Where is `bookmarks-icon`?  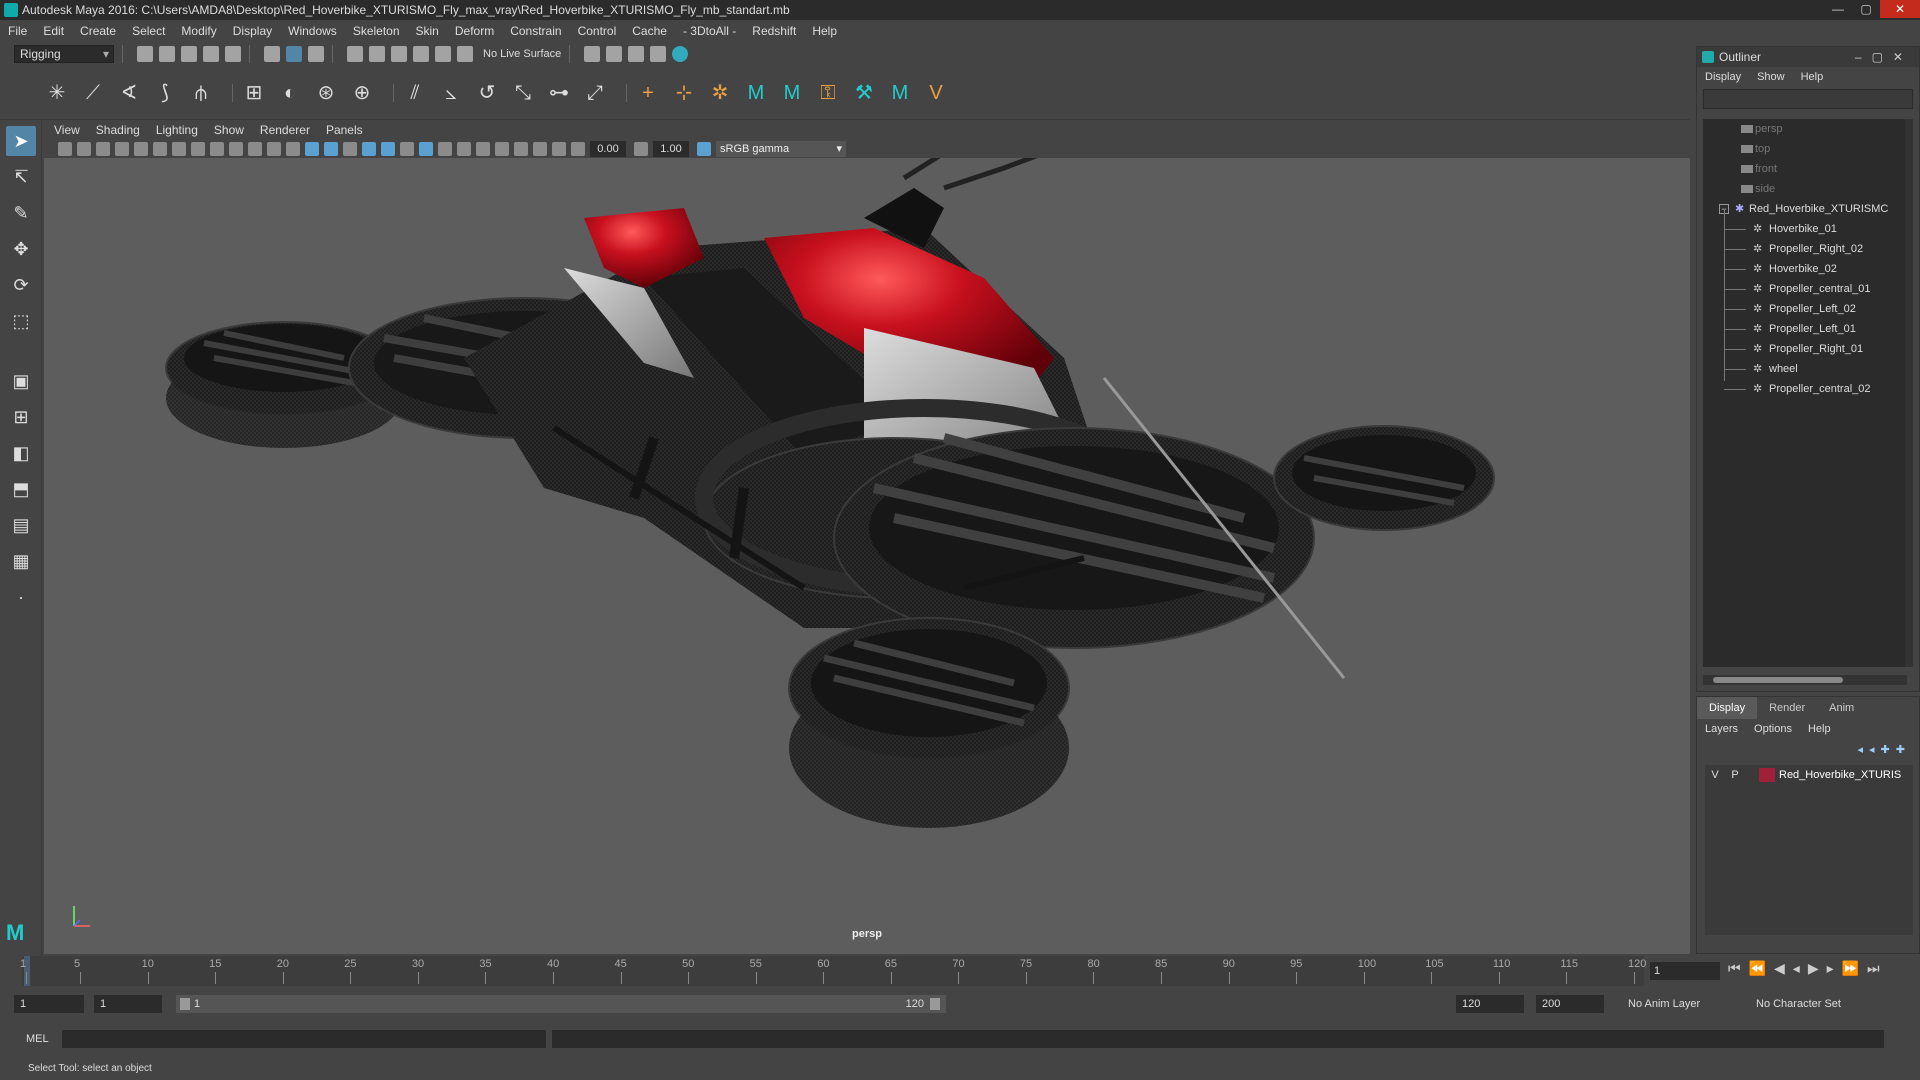 bookmarks-icon is located at coordinates (103, 149).